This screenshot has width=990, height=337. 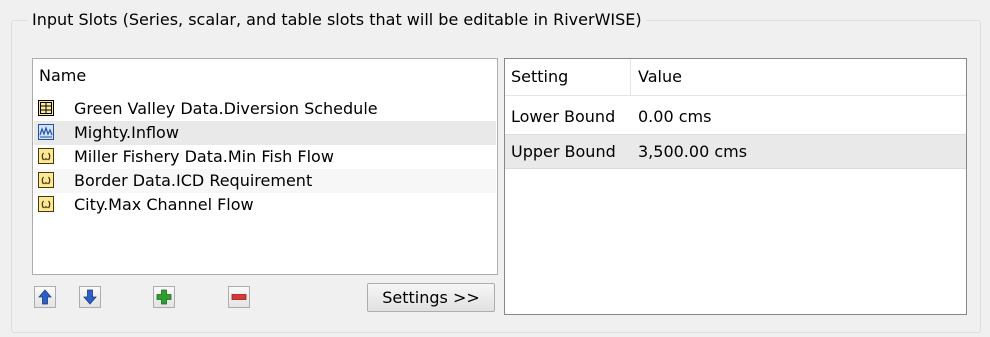 I want to click on arrow-down-icon, so click(x=90, y=297).